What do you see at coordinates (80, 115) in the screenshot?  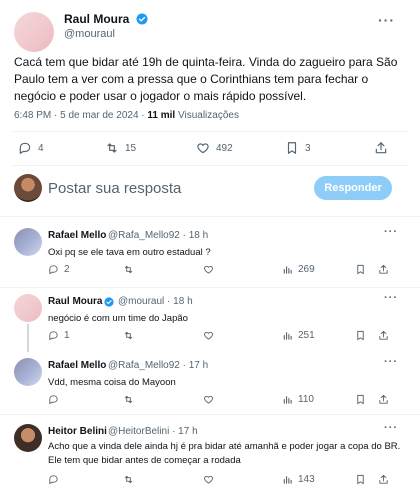 I see `tweet-timestamp: 6:48 PM · 5 de mar de 2024 ·` at bounding box center [80, 115].